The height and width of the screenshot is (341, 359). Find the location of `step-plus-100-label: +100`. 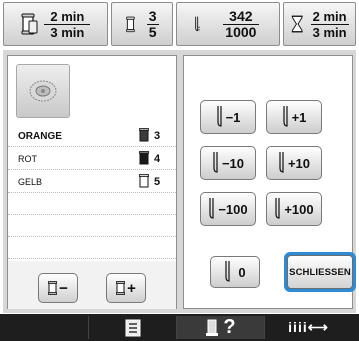

step-plus-100-label: +100 is located at coordinates (299, 209).